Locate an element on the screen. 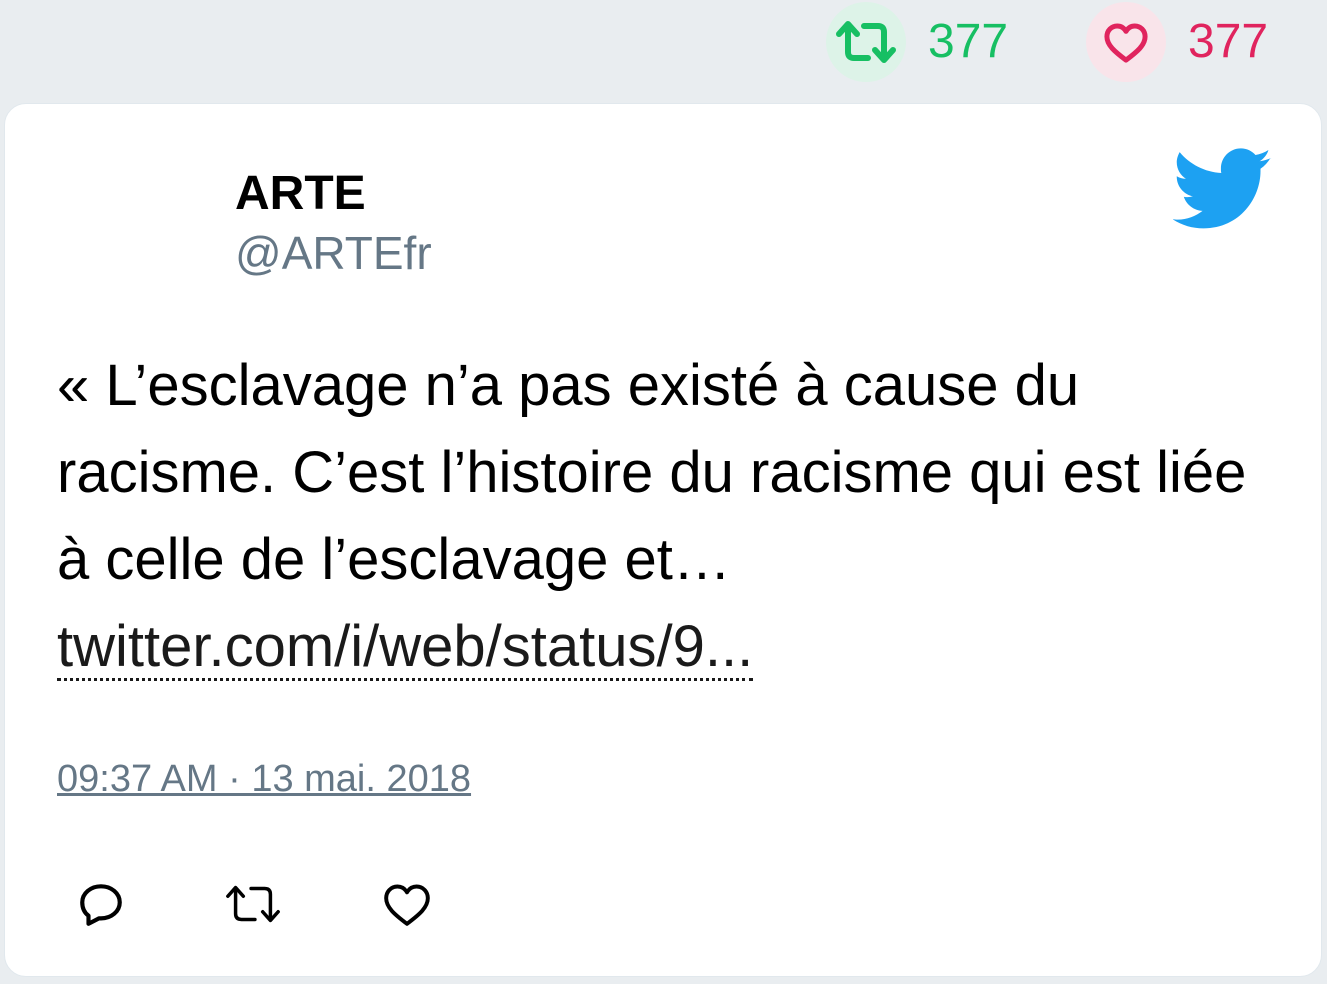 The image size is (1327, 984). like-stat-button is located at coordinates (1126, 42).